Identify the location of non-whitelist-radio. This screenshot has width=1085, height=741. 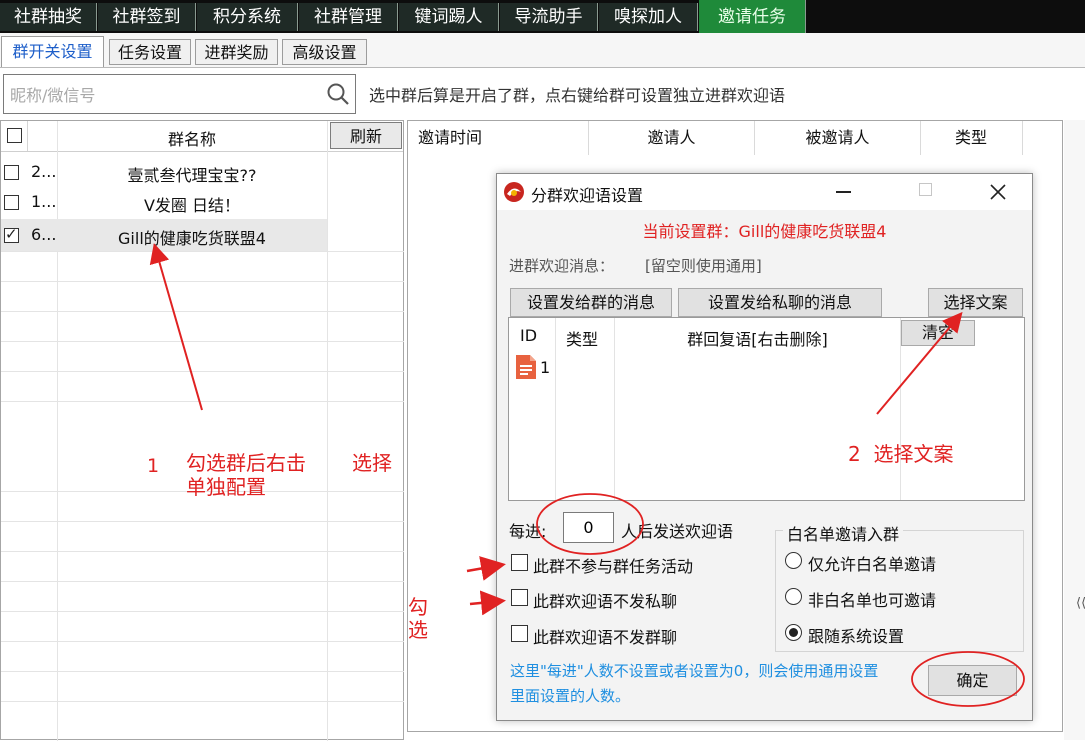
(793, 596).